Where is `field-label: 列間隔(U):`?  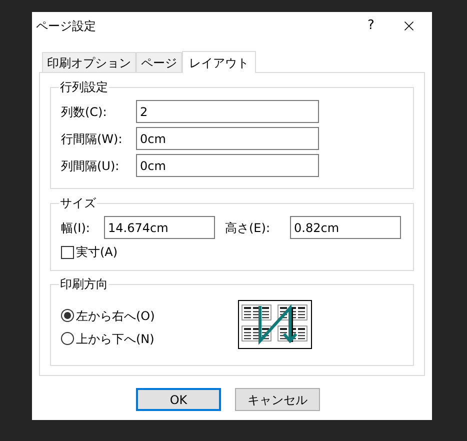
field-label: 列間隔(U): is located at coordinates (90, 166).